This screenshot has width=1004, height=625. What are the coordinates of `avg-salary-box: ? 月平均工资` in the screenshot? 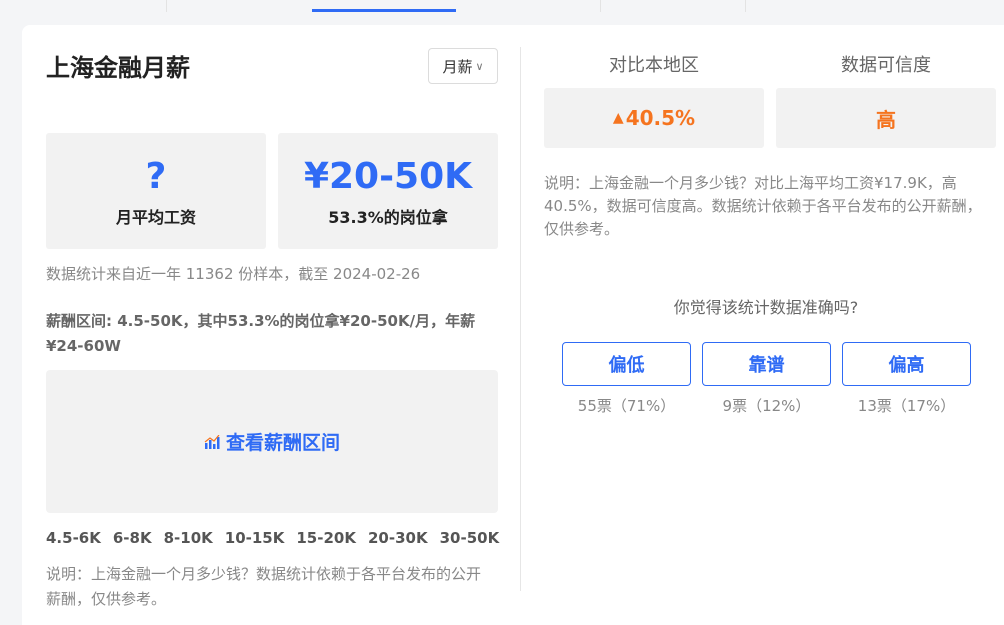 It's located at (156, 191).